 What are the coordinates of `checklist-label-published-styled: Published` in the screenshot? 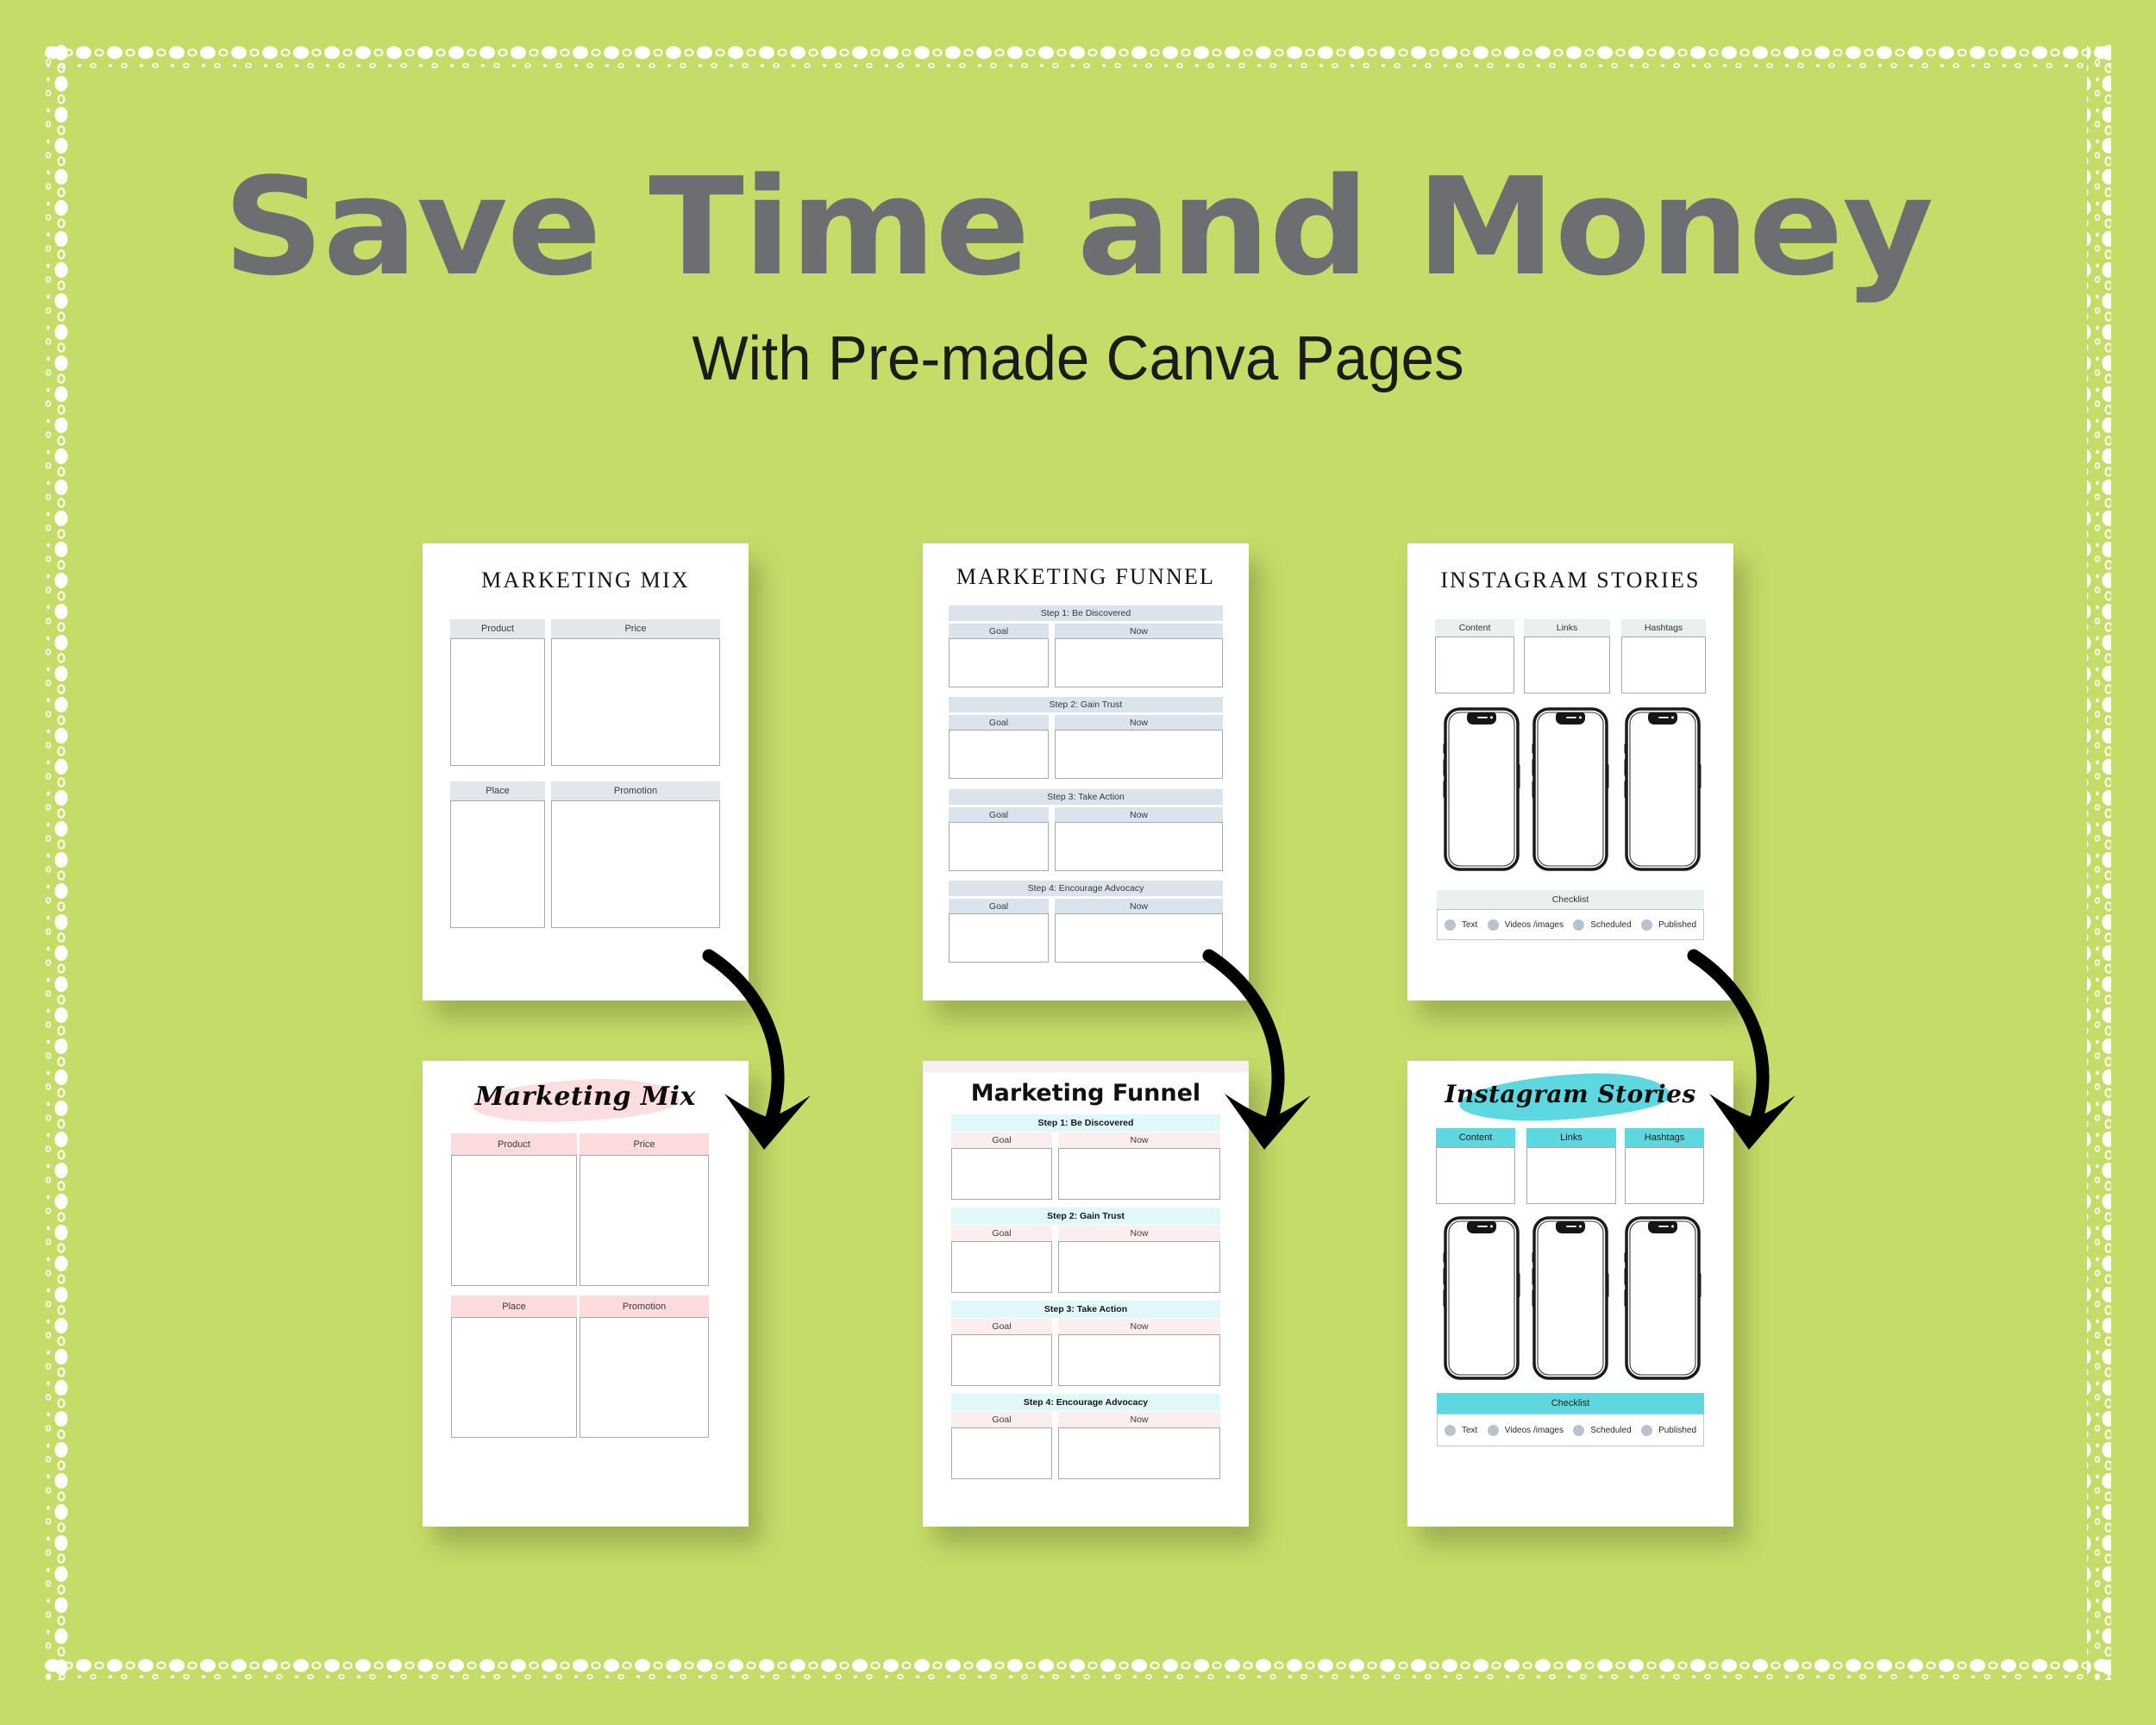 It's located at (1677, 1430).